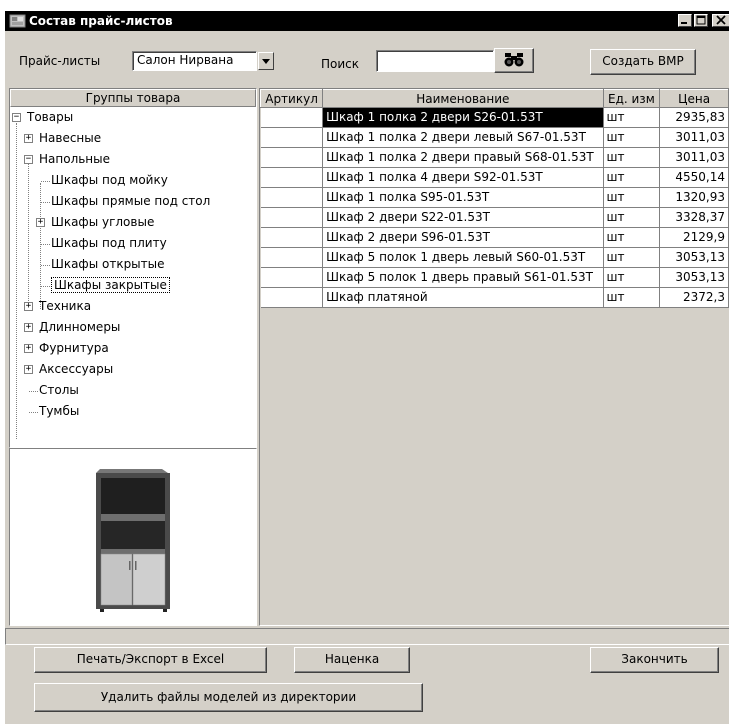 The height and width of the screenshot is (724, 729). Describe the element at coordinates (694, 197) in the screenshot. I see `cell-price: 1320,93` at that location.